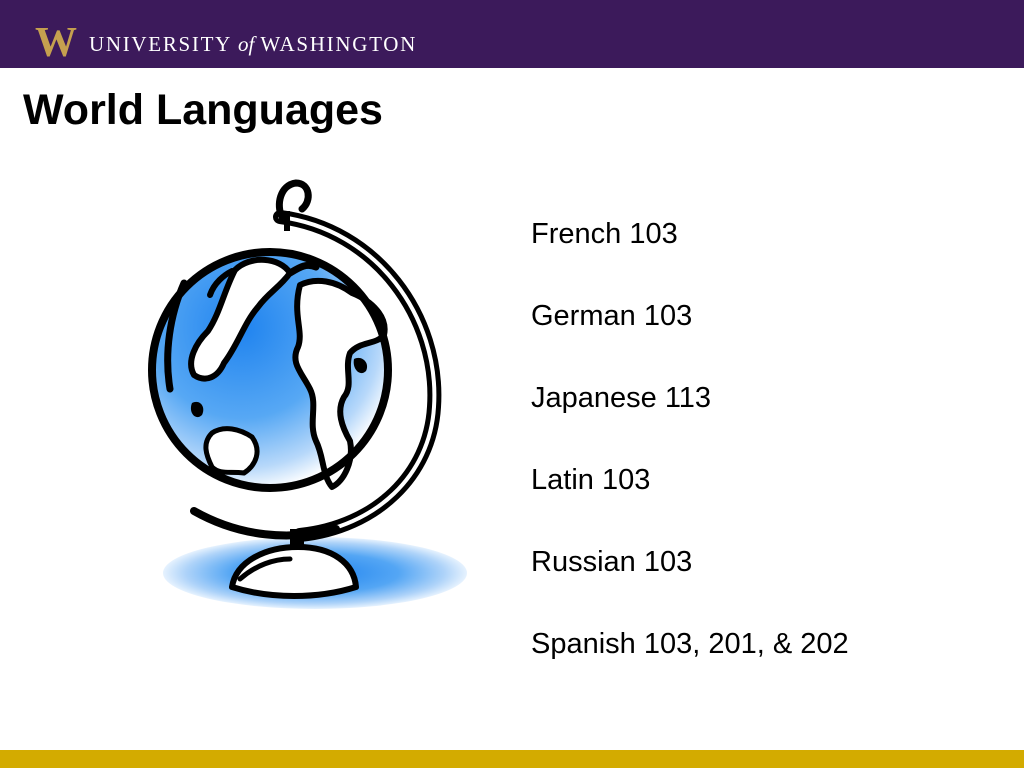  Describe the element at coordinates (512, 759) in the screenshot. I see `footer-bar` at that location.